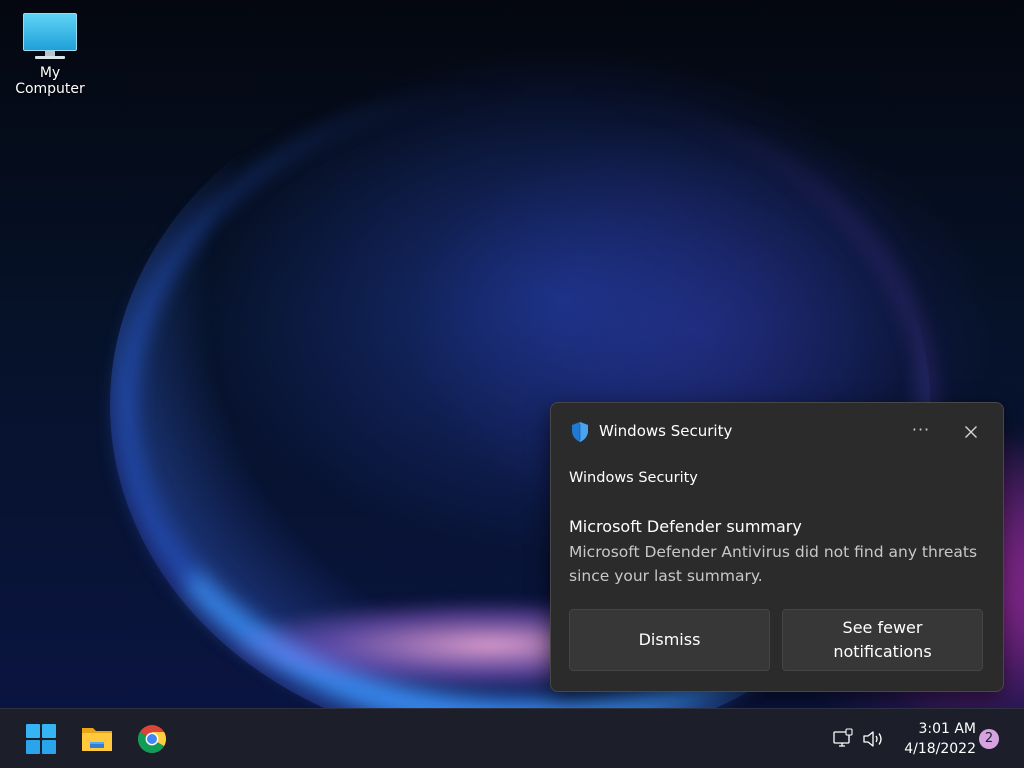 This screenshot has height=768, width=1024. I want to click on desktop-icon-my-computer: My Computer, so click(50, 53).